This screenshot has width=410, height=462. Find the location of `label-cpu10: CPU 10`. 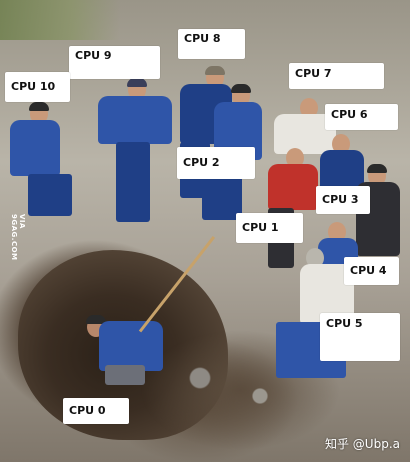

label-cpu10: CPU 10 is located at coordinates (37, 87).